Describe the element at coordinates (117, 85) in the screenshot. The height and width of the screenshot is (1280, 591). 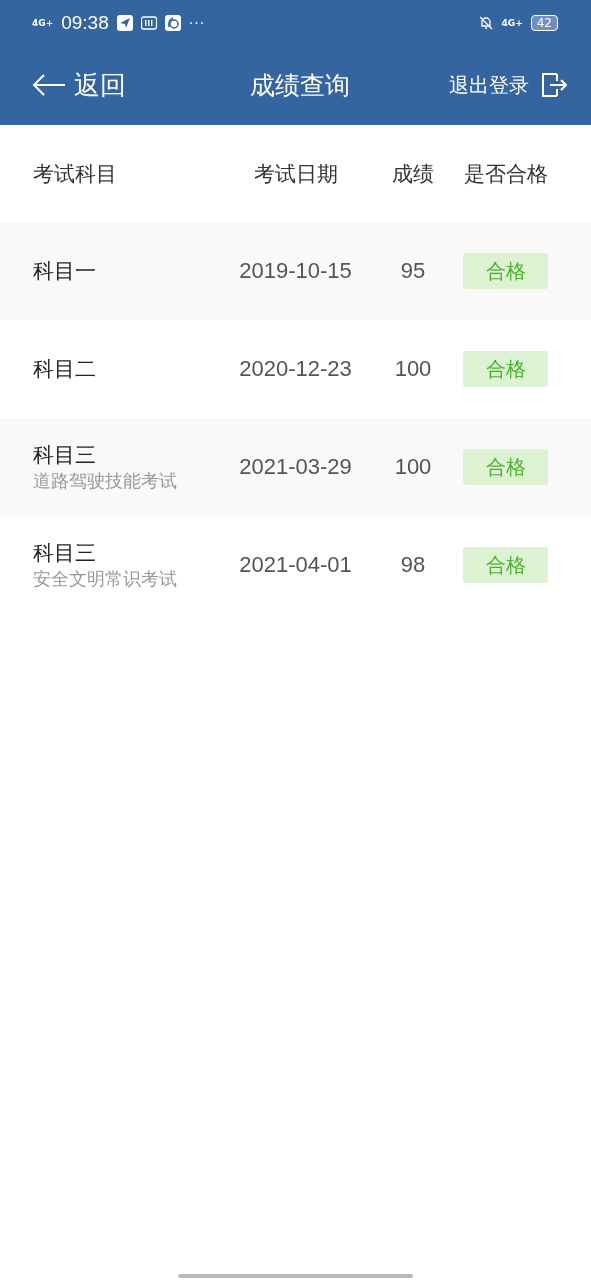
I see `back-button: 返回` at that location.